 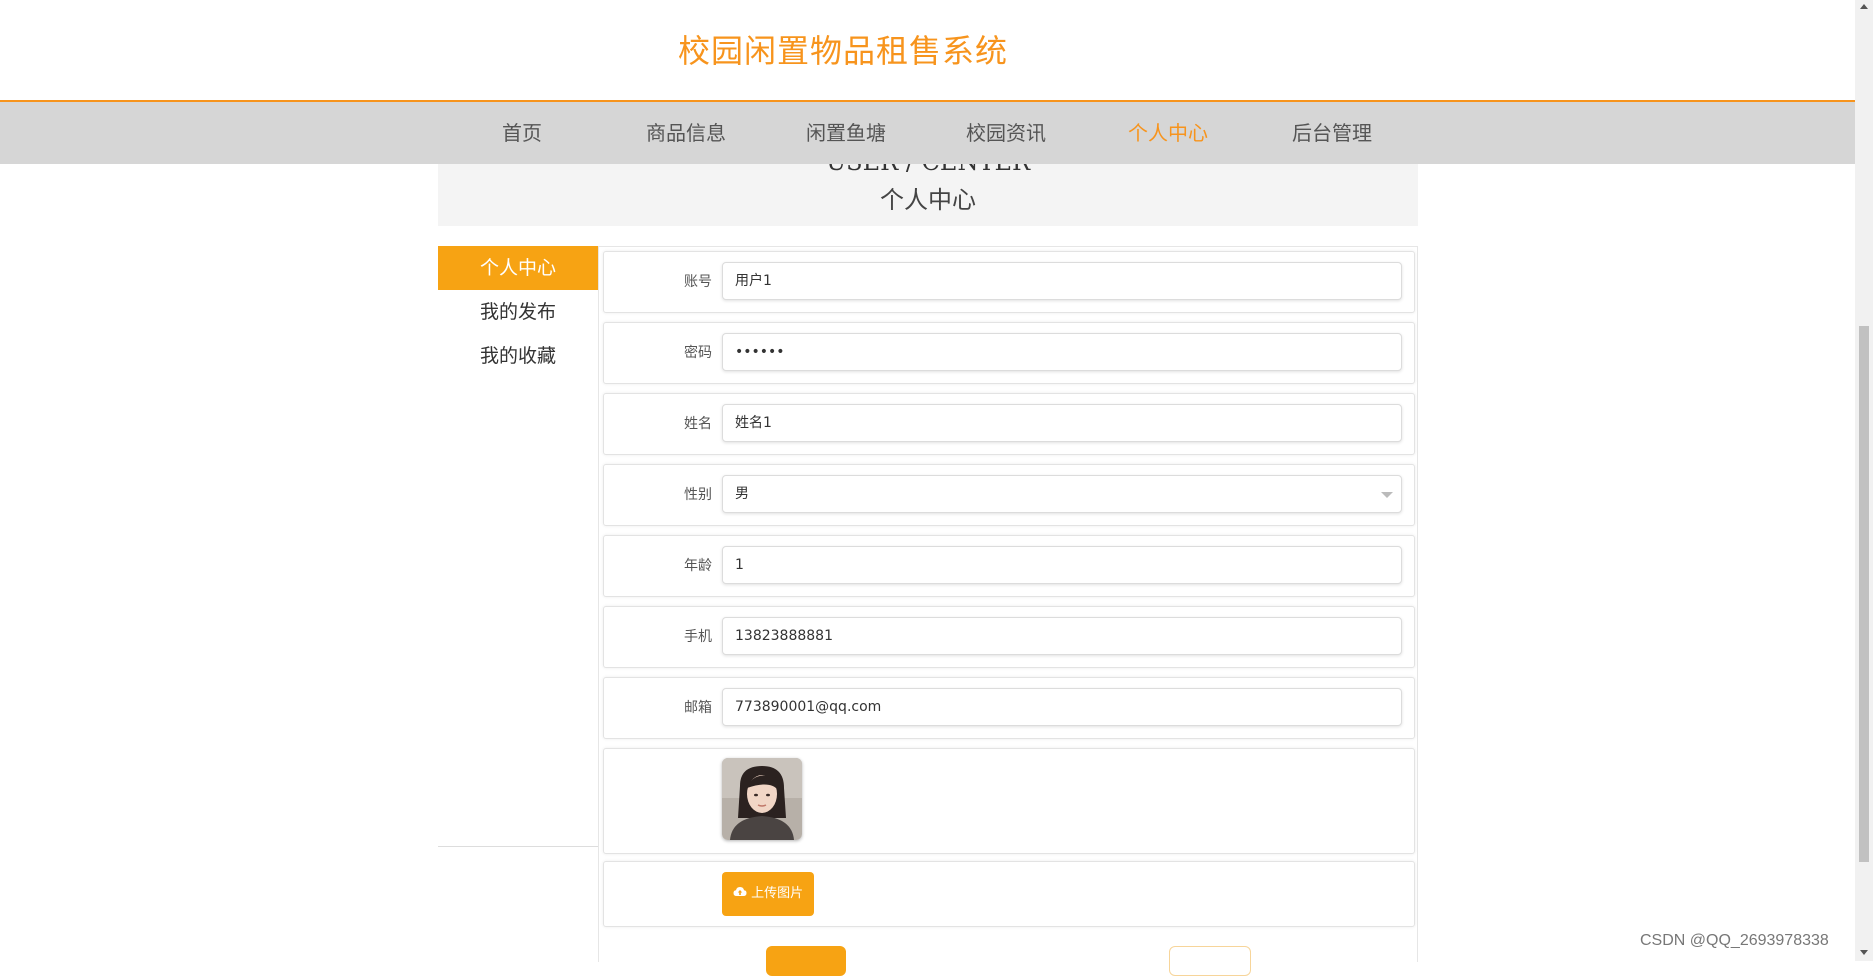 What do you see at coordinates (1864, 952) in the screenshot?
I see `scroll-down-icon` at bounding box center [1864, 952].